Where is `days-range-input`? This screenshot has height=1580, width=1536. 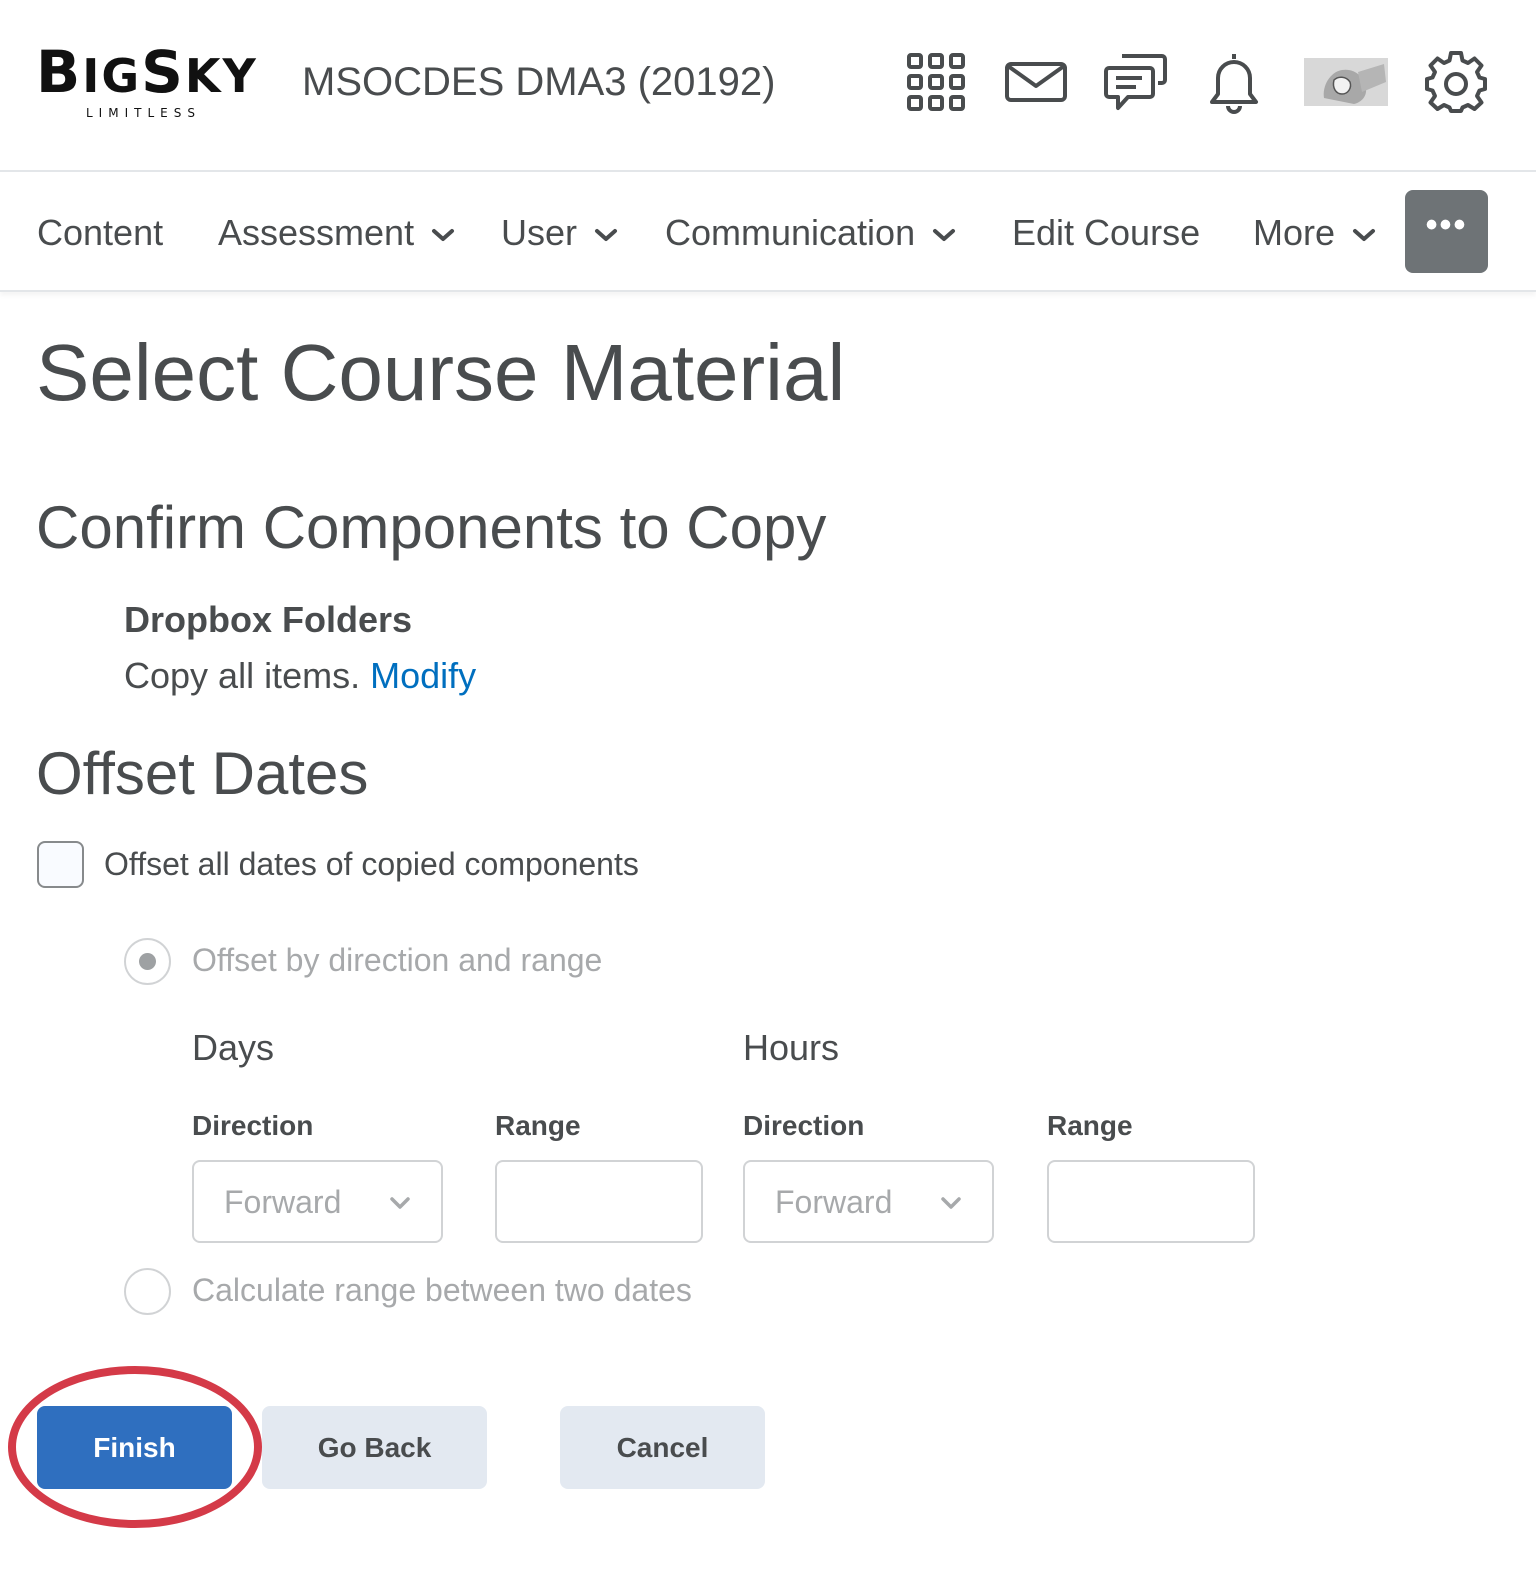 days-range-input is located at coordinates (599, 1201).